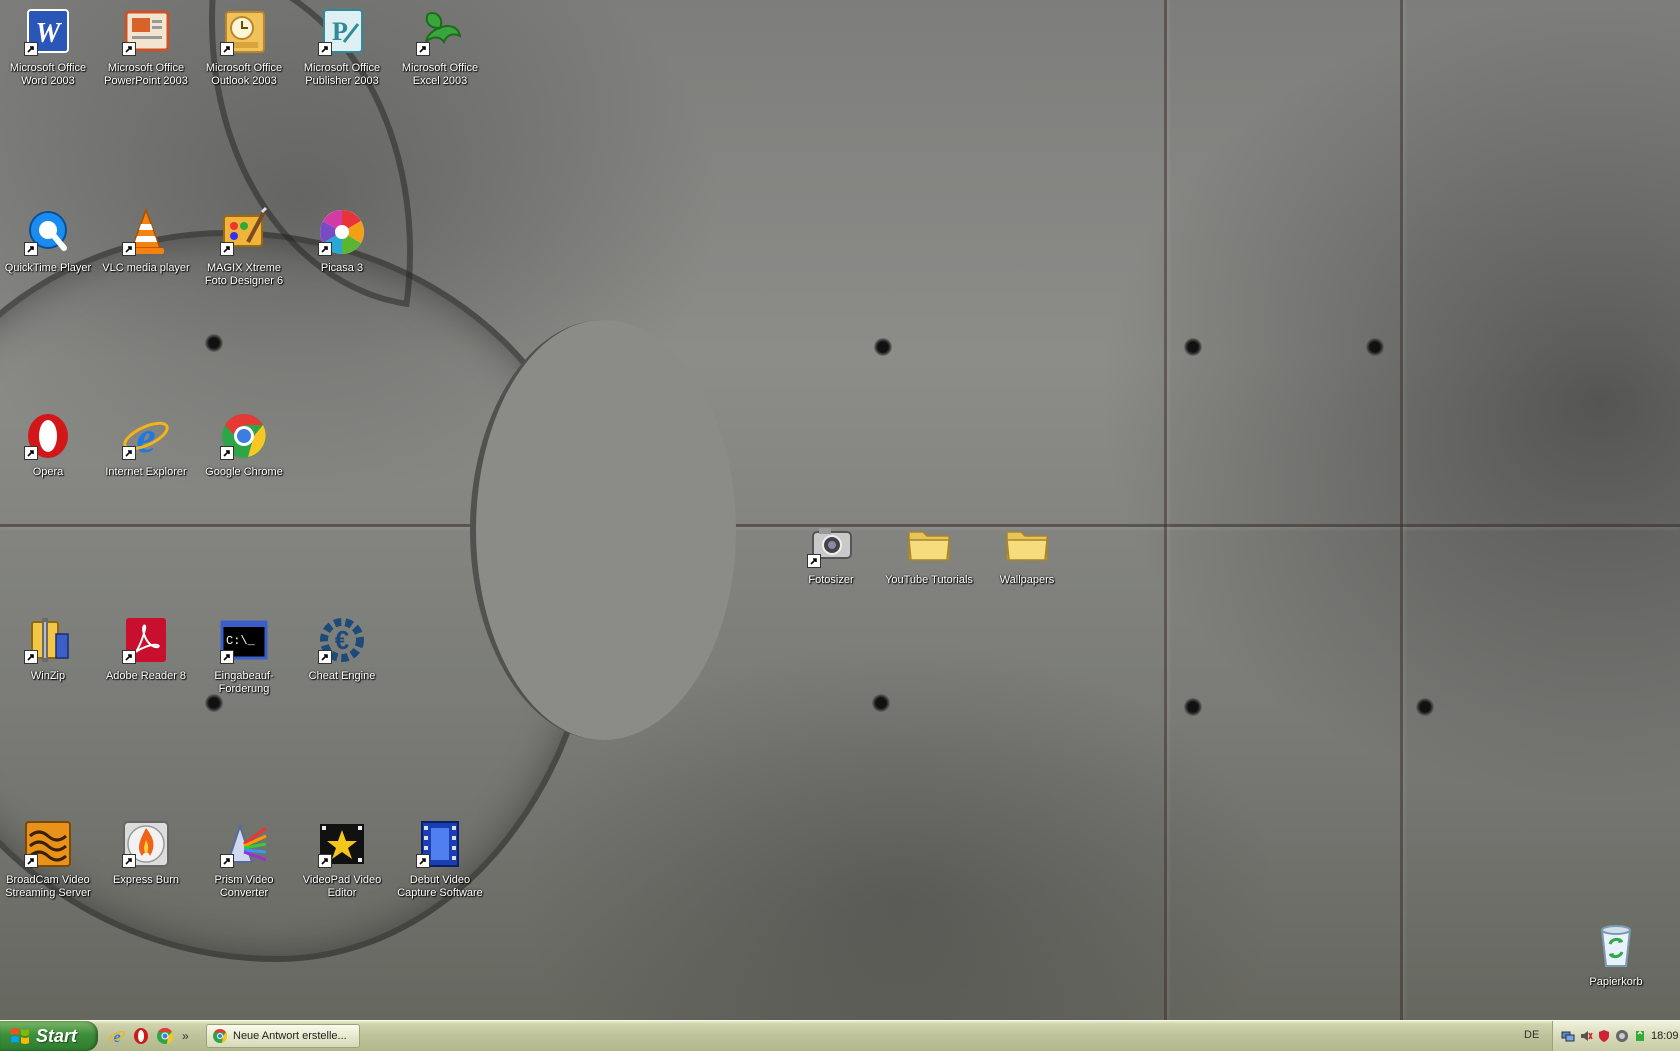  I want to click on desktop-icon-videopad: VideoPad Video Editor, so click(342, 859).